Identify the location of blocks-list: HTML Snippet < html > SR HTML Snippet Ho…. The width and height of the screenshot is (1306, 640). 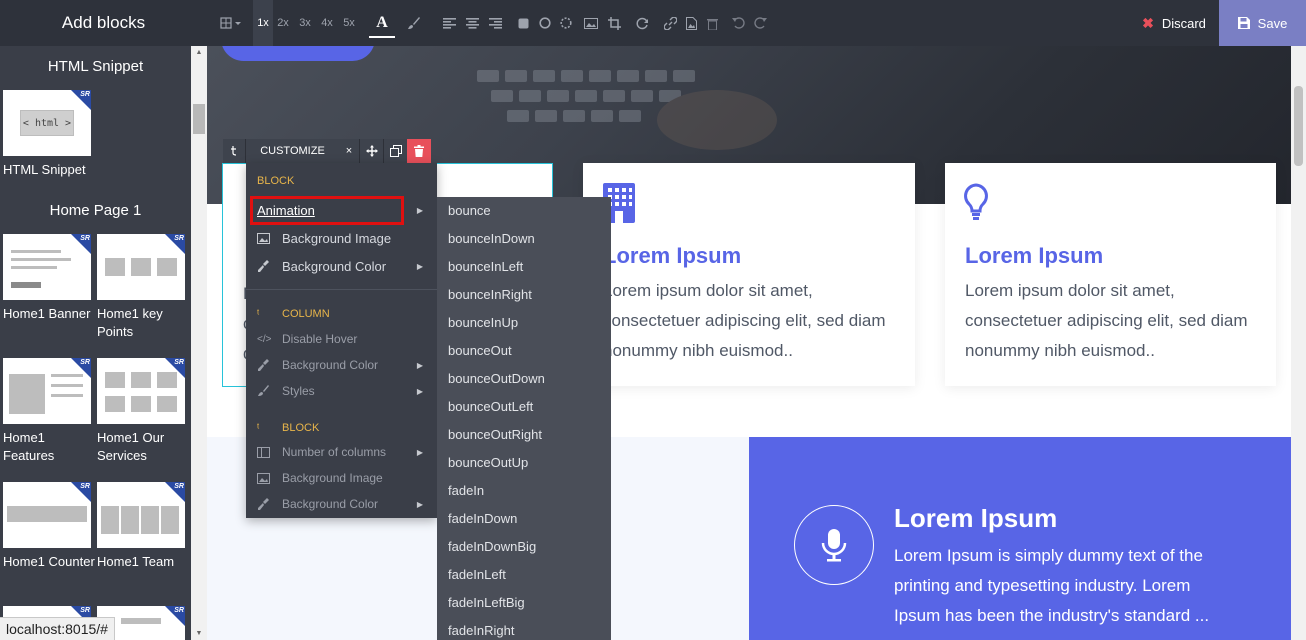
(95, 343).